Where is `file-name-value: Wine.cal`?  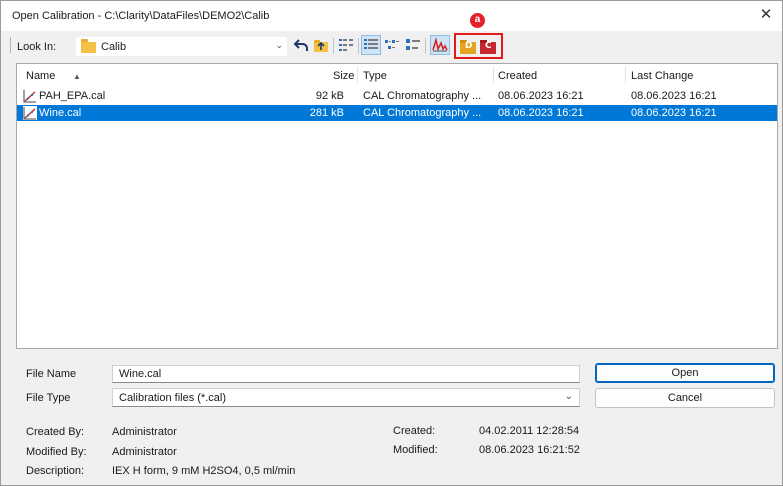 file-name-value: Wine.cal is located at coordinates (140, 374).